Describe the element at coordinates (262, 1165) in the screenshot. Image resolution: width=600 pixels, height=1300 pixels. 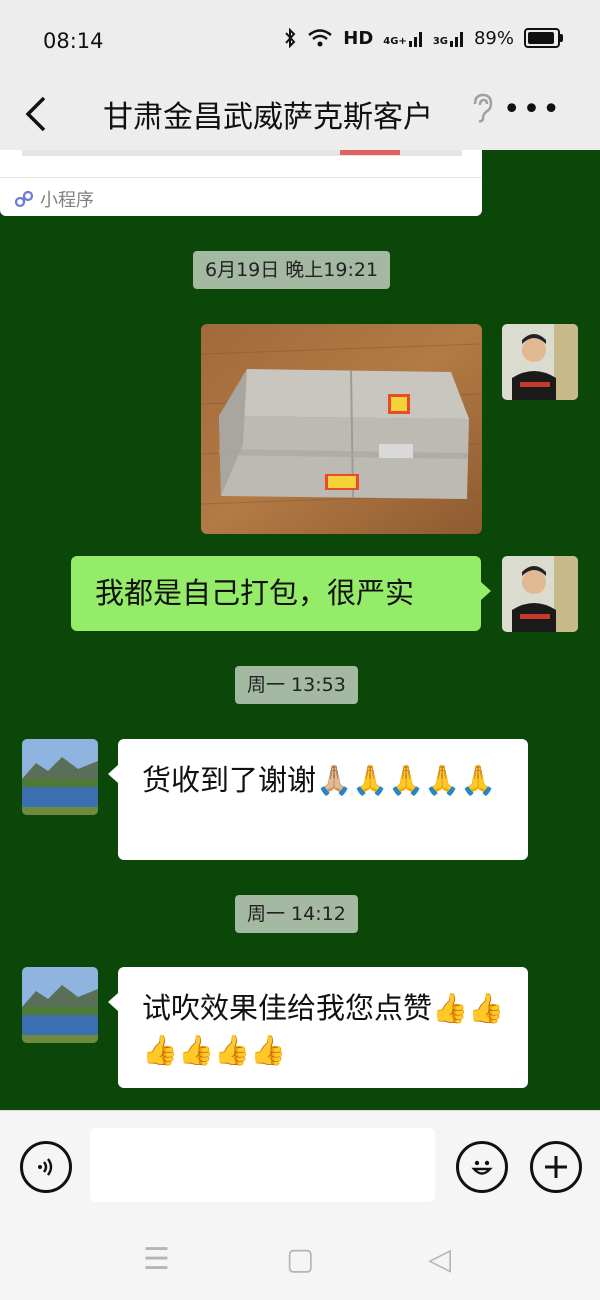
I see `message-input` at that location.